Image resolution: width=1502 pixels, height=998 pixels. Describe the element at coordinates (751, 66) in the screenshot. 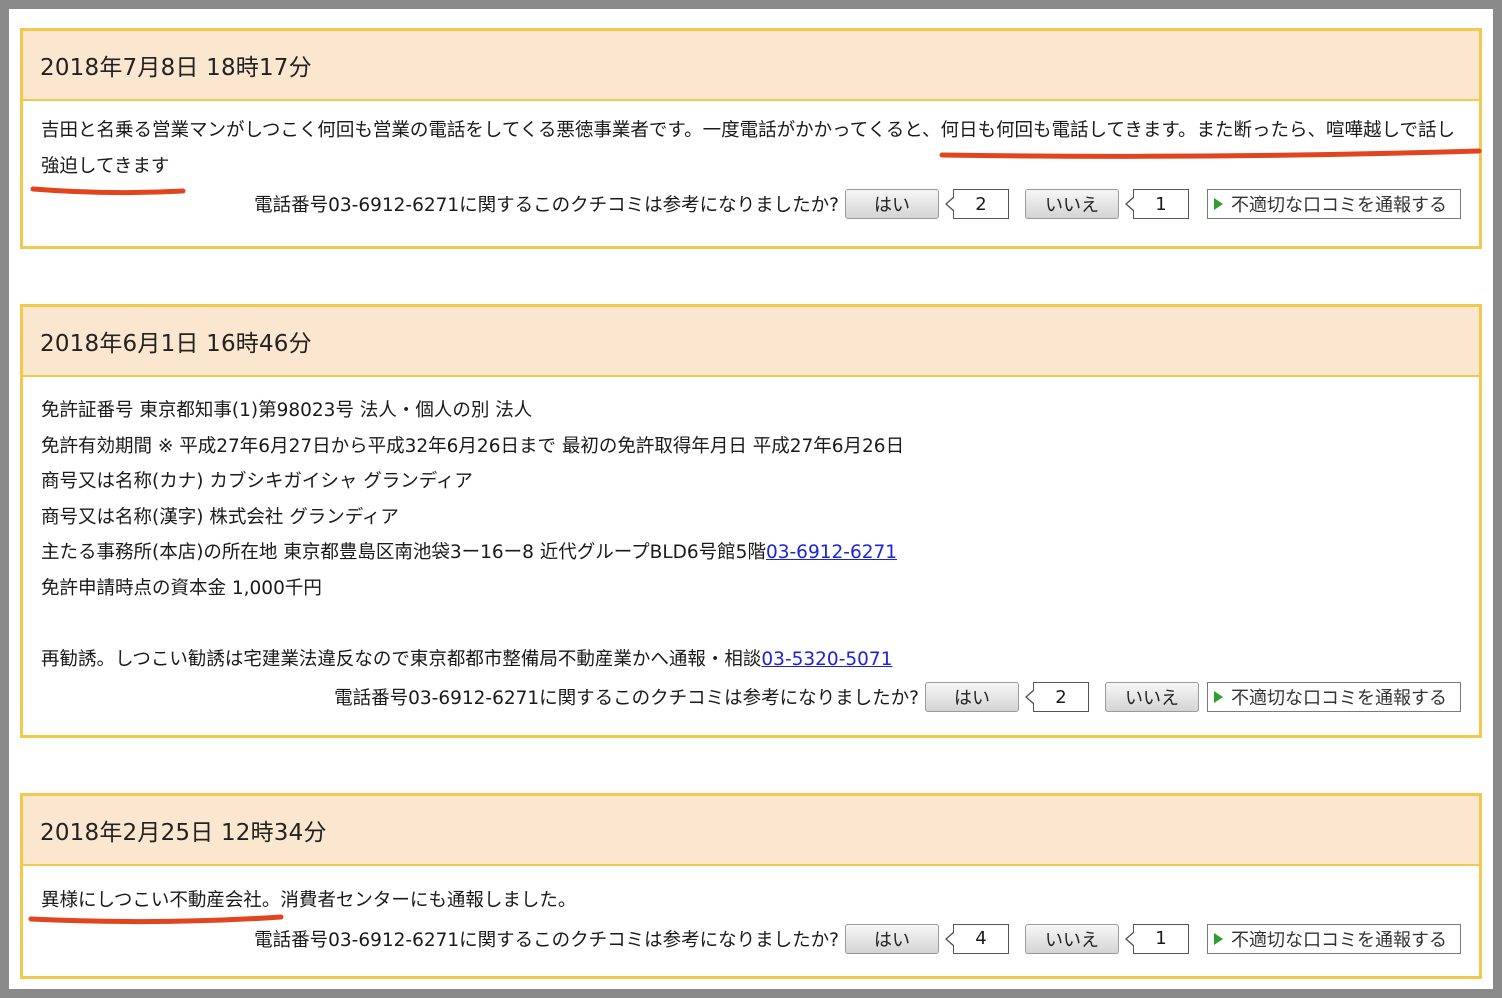

I see `review-date: 2018年7月8日 18時17分` at that location.